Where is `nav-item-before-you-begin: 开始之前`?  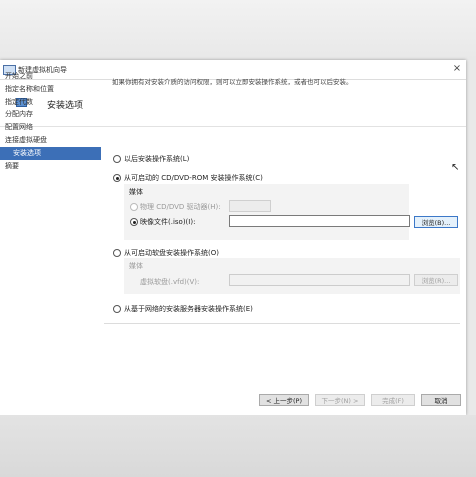 nav-item-before-you-begin: 开始之前 is located at coordinates (50, 76).